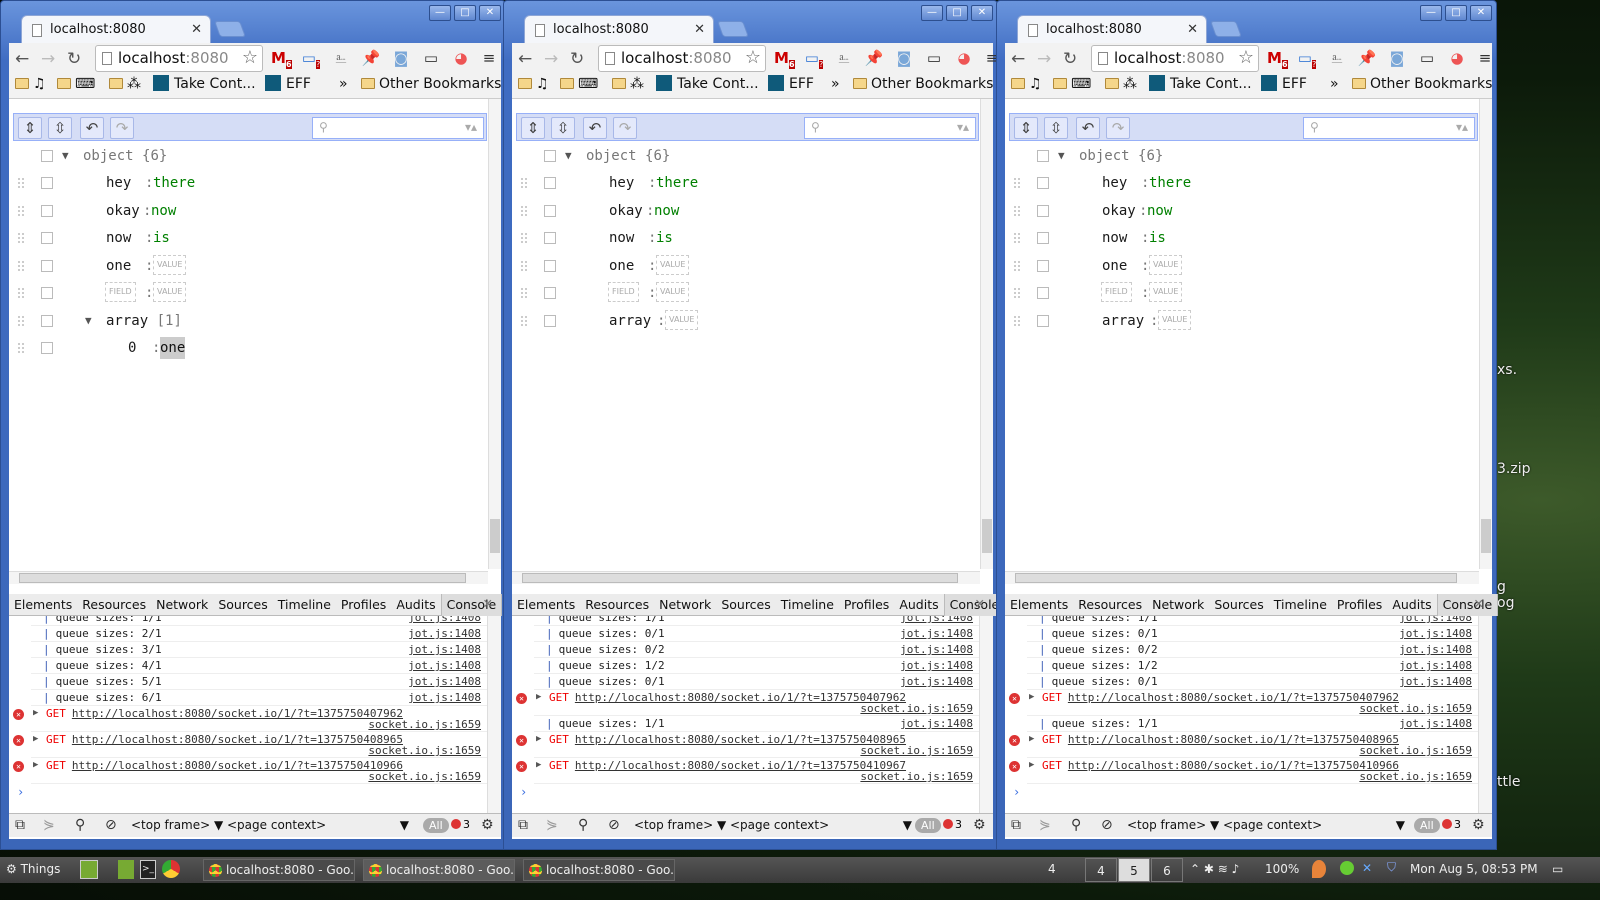 This screenshot has height=900, width=1600. I want to click on other-bookmarks: Other Bookmarks, so click(1422, 84).